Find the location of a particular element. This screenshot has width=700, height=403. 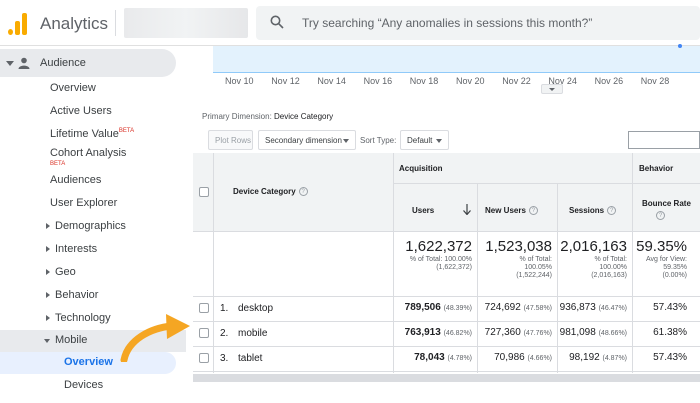

select-all-checkbox is located at coordinates (204, 192).